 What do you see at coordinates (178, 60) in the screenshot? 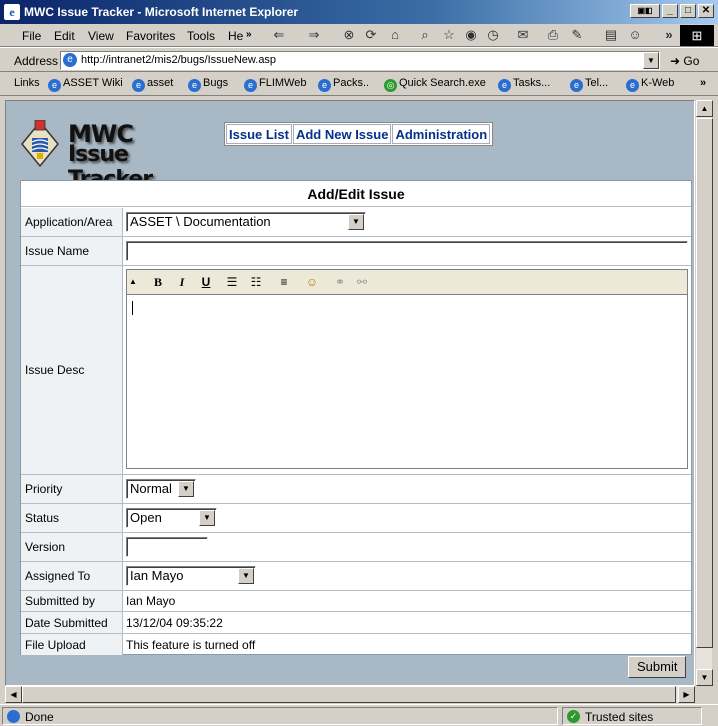
I see `address-url: http://intranet2/mis2/bugs/IssueNew.asp` at bounding box center [178, 60].